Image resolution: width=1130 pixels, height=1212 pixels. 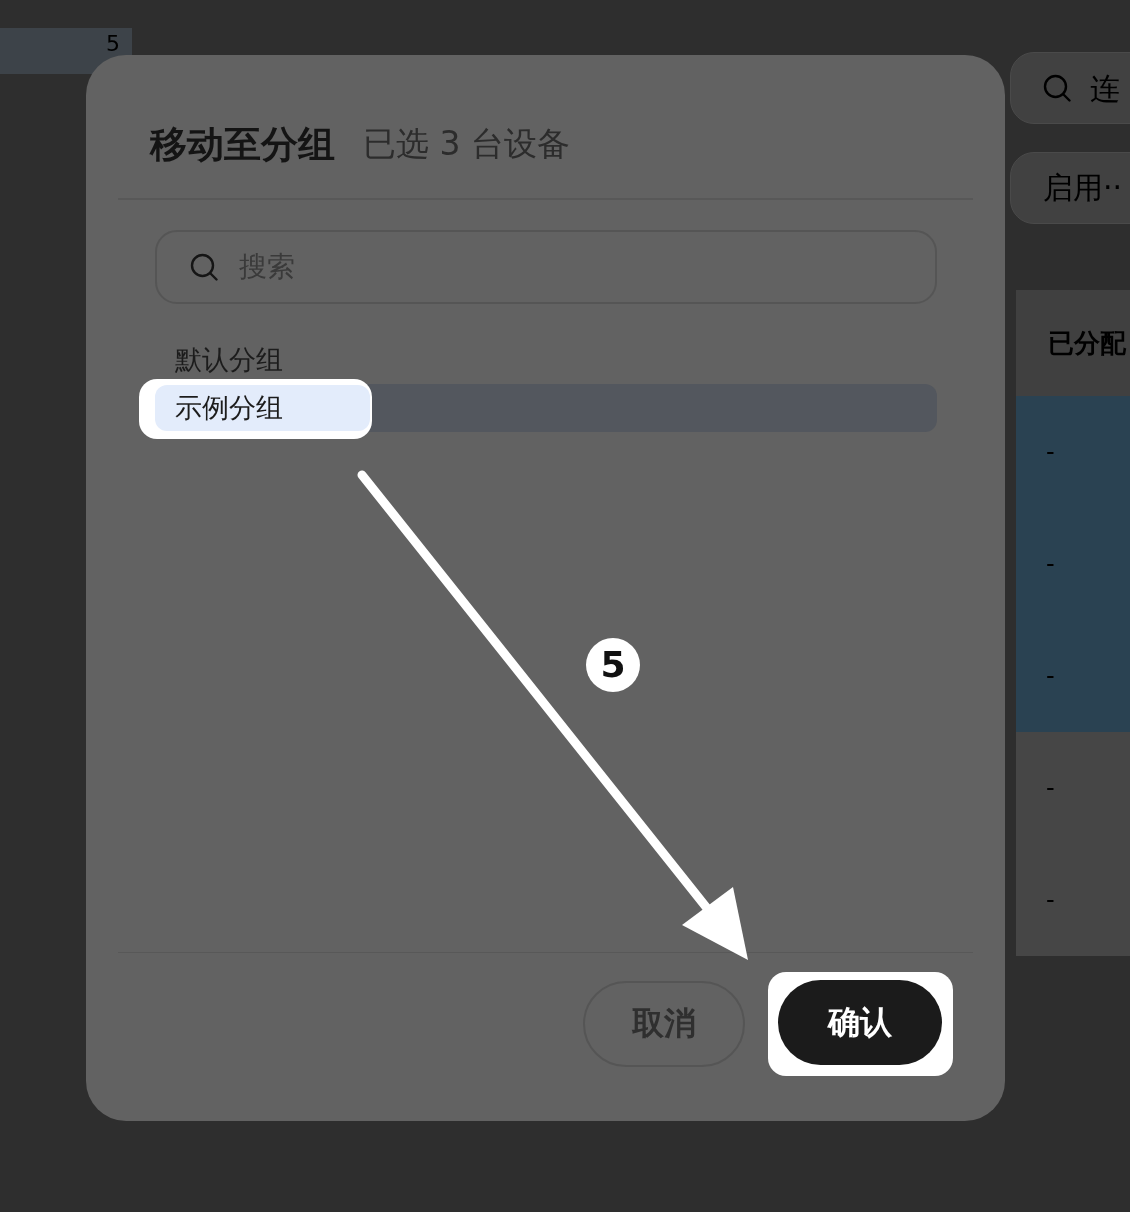 I want to click on group-list-item: 默认分组, so click(x=546, y=359).